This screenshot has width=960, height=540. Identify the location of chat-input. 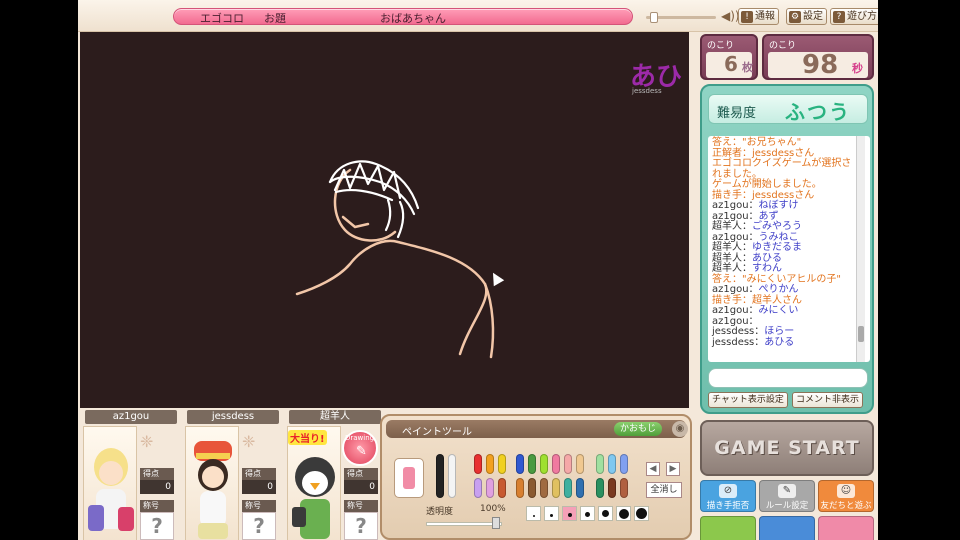
(788, 378).